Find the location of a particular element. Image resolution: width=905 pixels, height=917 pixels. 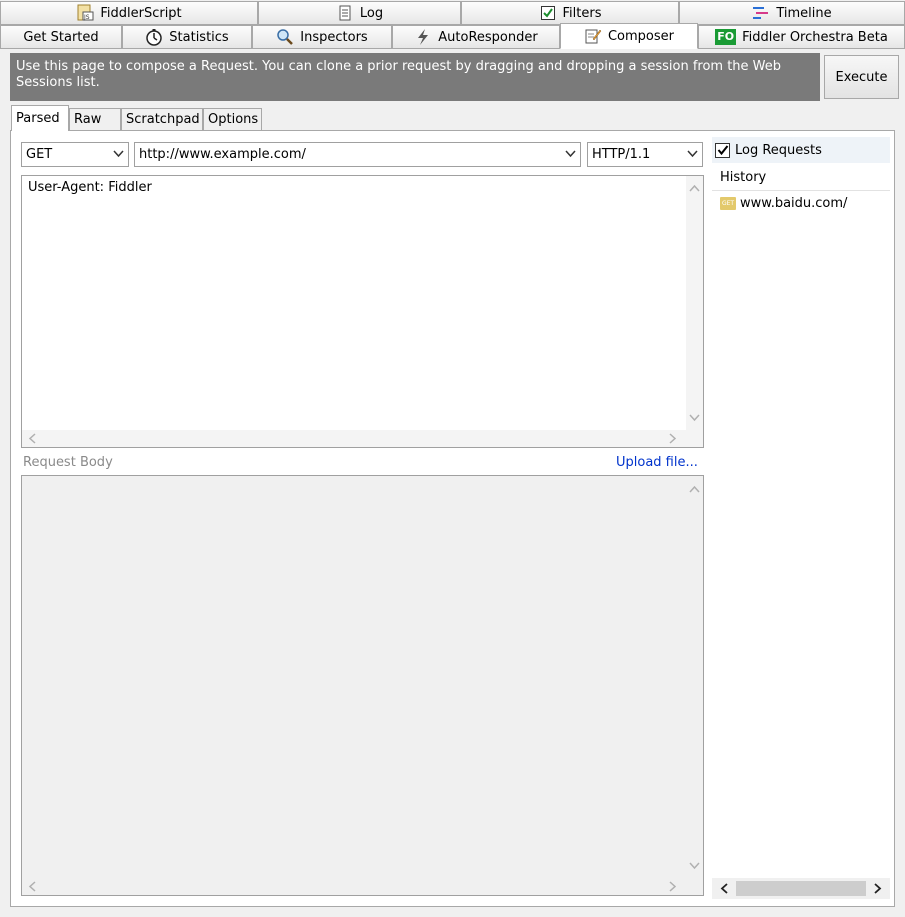

execute-label: Execute is located at coordinates (861, 77).